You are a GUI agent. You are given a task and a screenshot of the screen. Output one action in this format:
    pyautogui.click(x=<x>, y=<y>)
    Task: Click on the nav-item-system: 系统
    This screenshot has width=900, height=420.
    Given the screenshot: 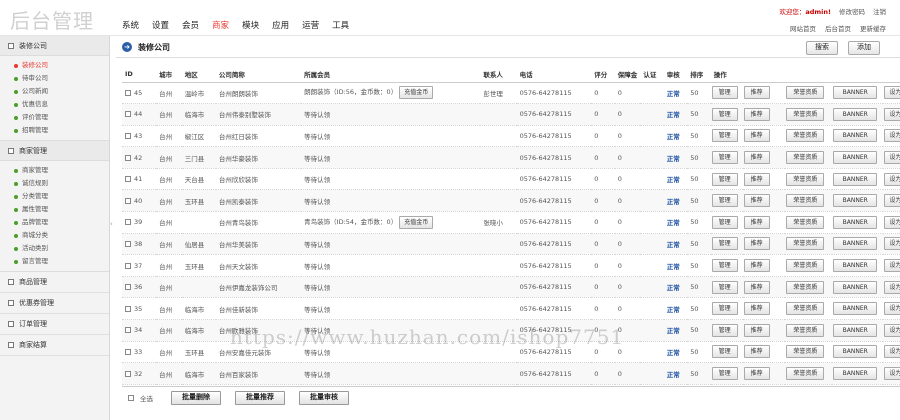 What is the action you would take?
    pyautogui.click(x=130, y=25)
    